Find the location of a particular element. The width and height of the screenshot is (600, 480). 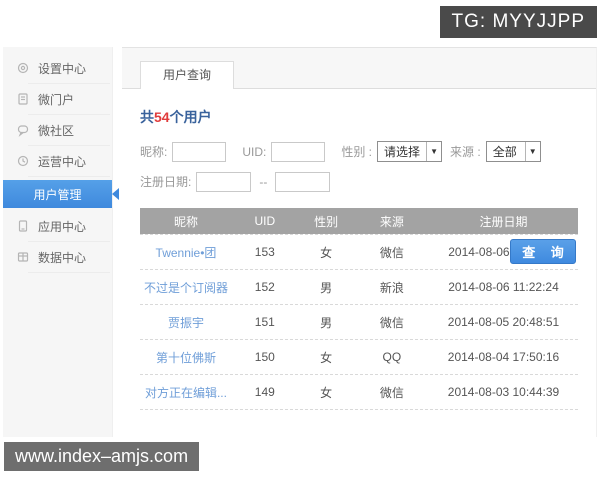

sidebar-item-label: 微门户 is located at coordinates (56, 99).